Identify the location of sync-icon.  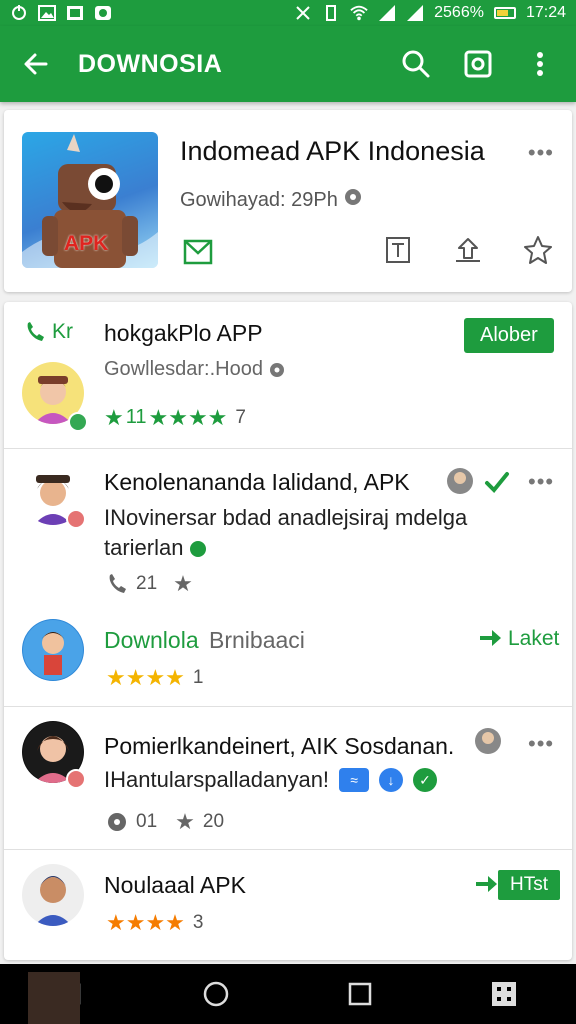
(19, 13).